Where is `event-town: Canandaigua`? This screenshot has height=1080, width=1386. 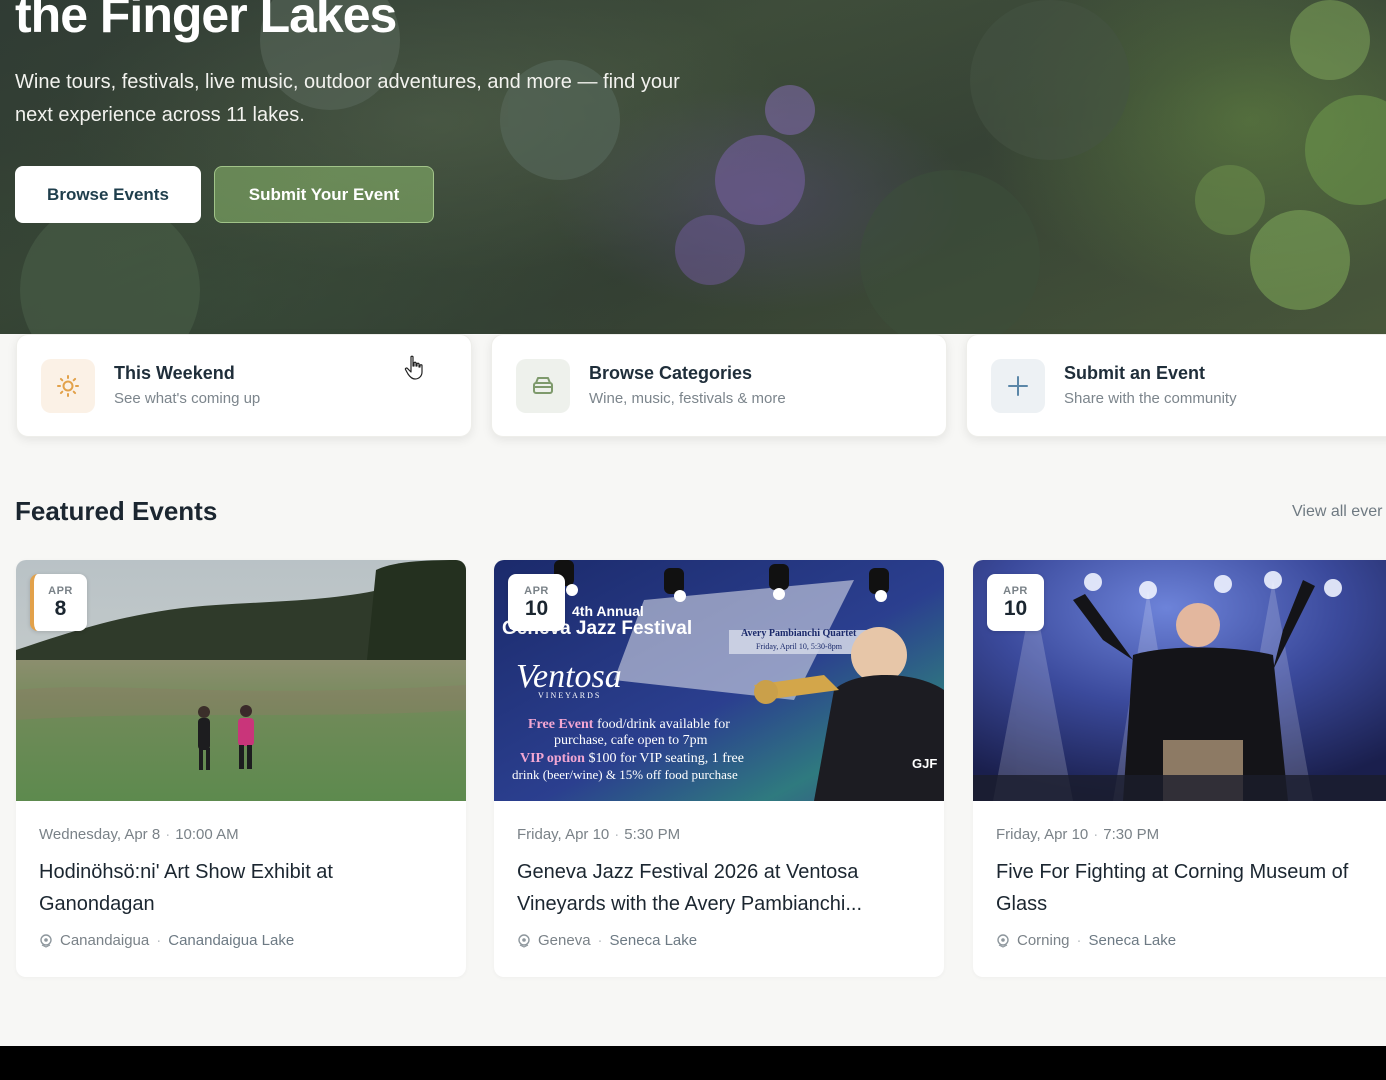 event-town: Canandaigua is located at coordinates (105, 940).